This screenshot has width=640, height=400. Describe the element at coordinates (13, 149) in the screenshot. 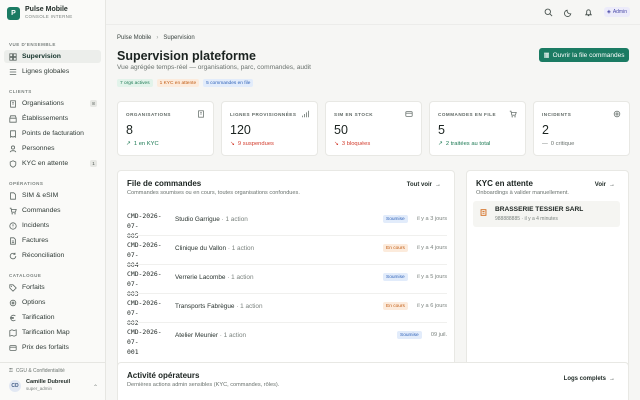

I see `person-icon` at that location.